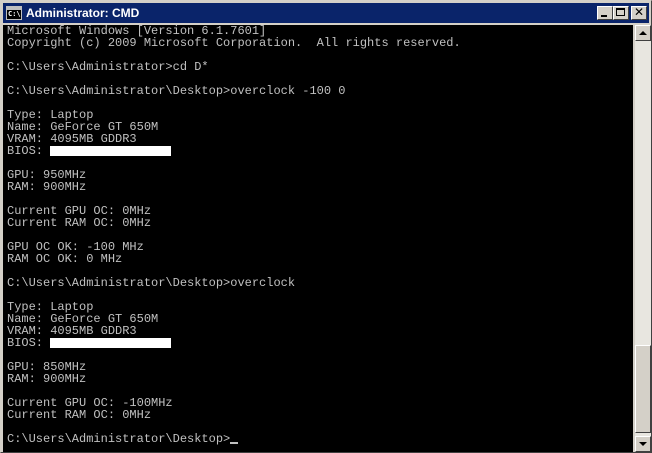 This screenshot has width=652, height=453. What do you see at coordinates (605, 13) in the screenshot?
I see `minimize-button` at bounding box center [605, 13].